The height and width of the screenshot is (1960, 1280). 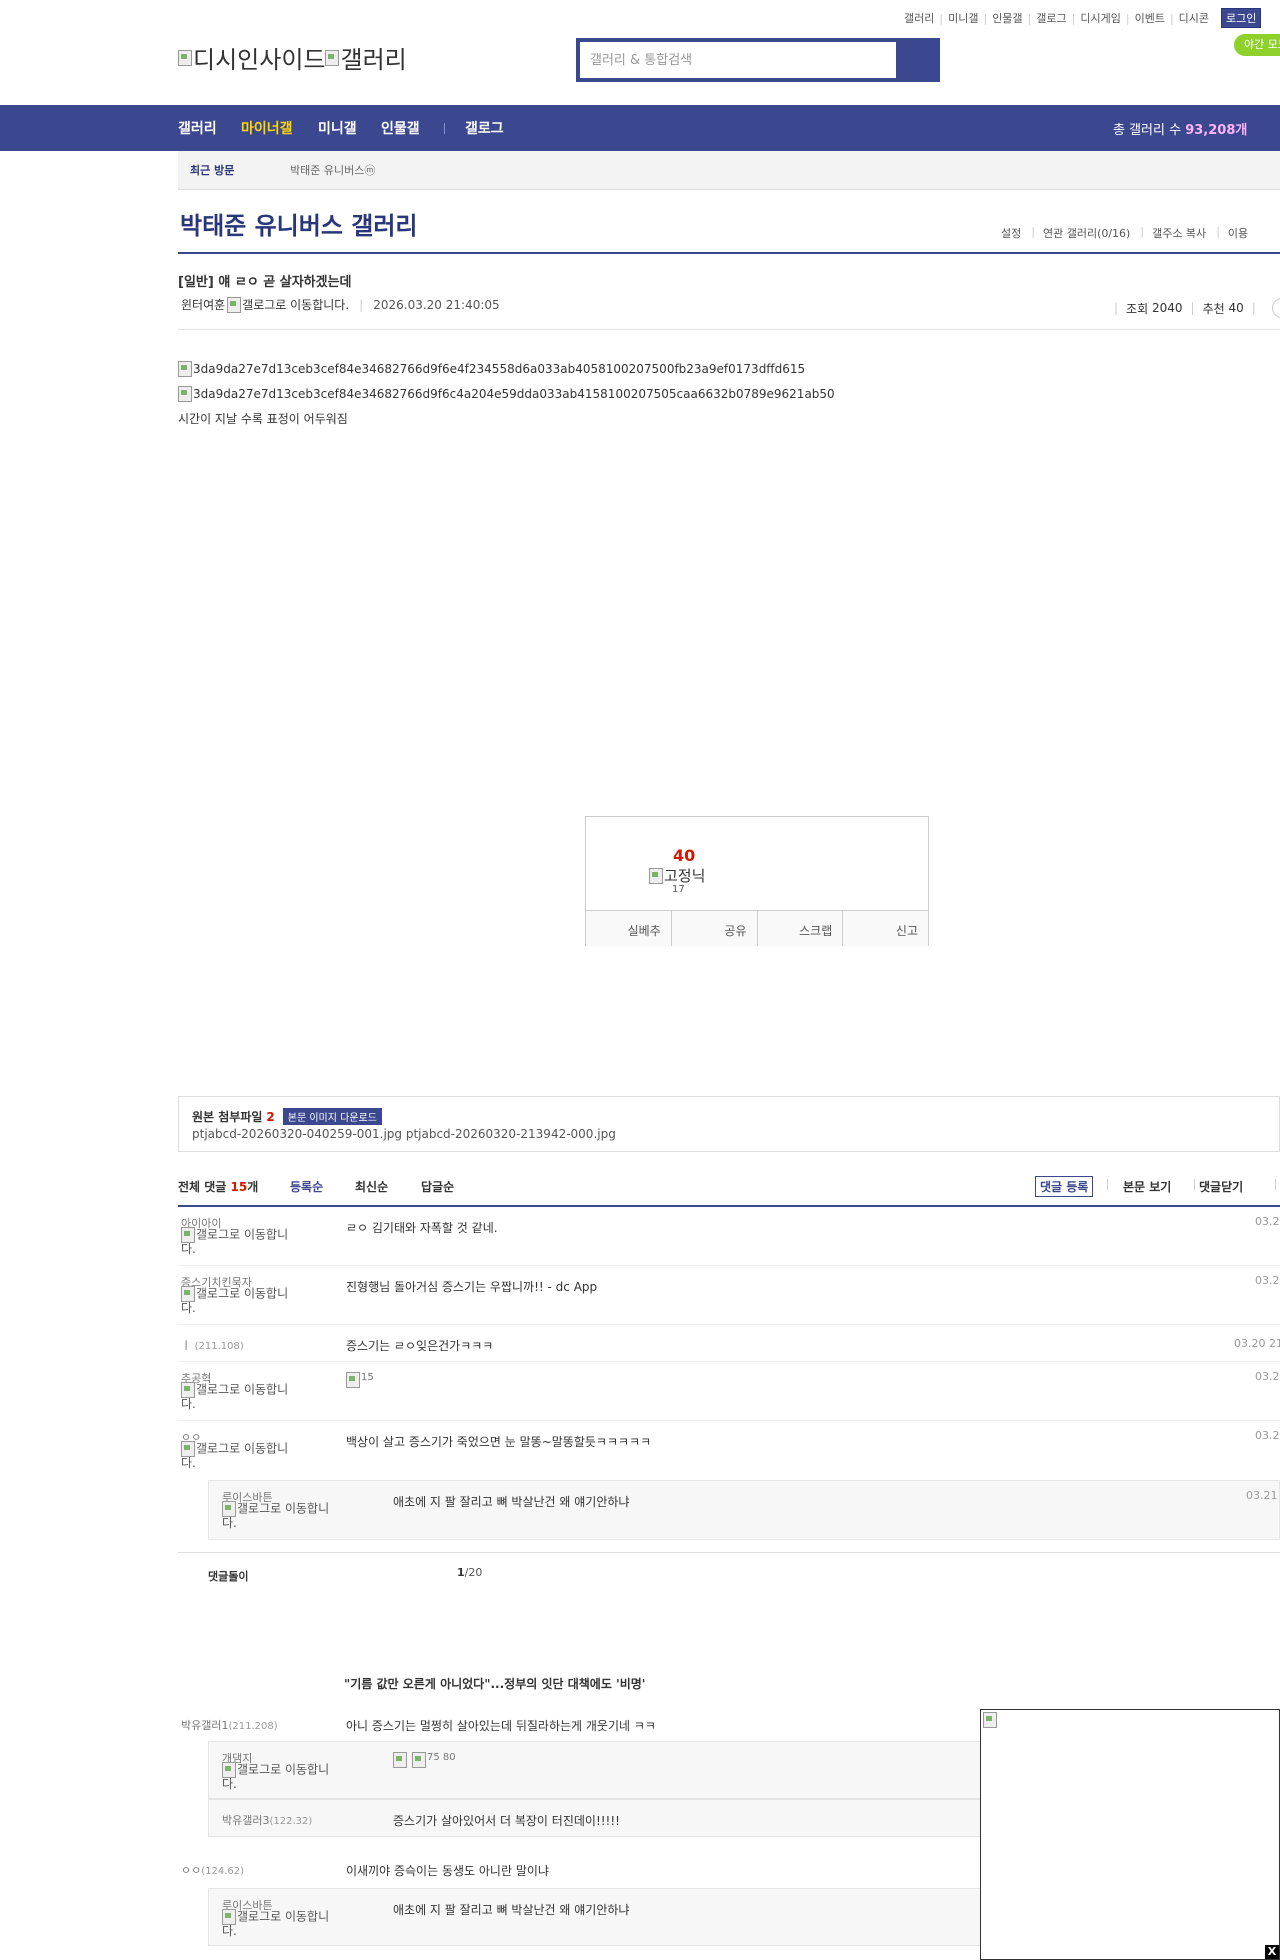 I want to click on attachments-count: 2, so click(x=270, y=1116).